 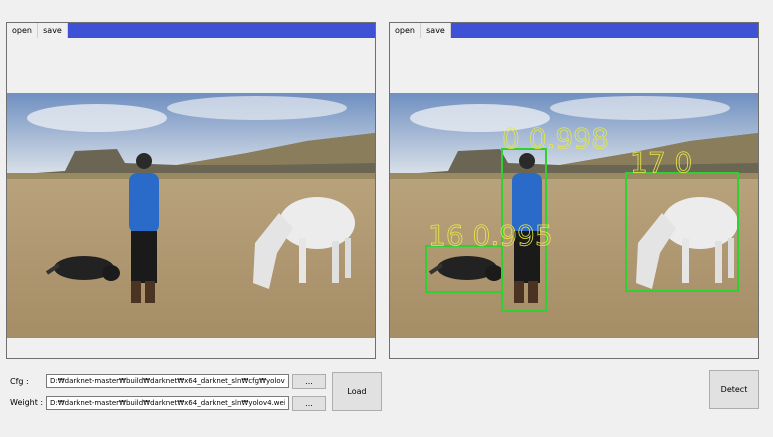 I want to click on detect-button: Detect, so click(x=734, y=389).